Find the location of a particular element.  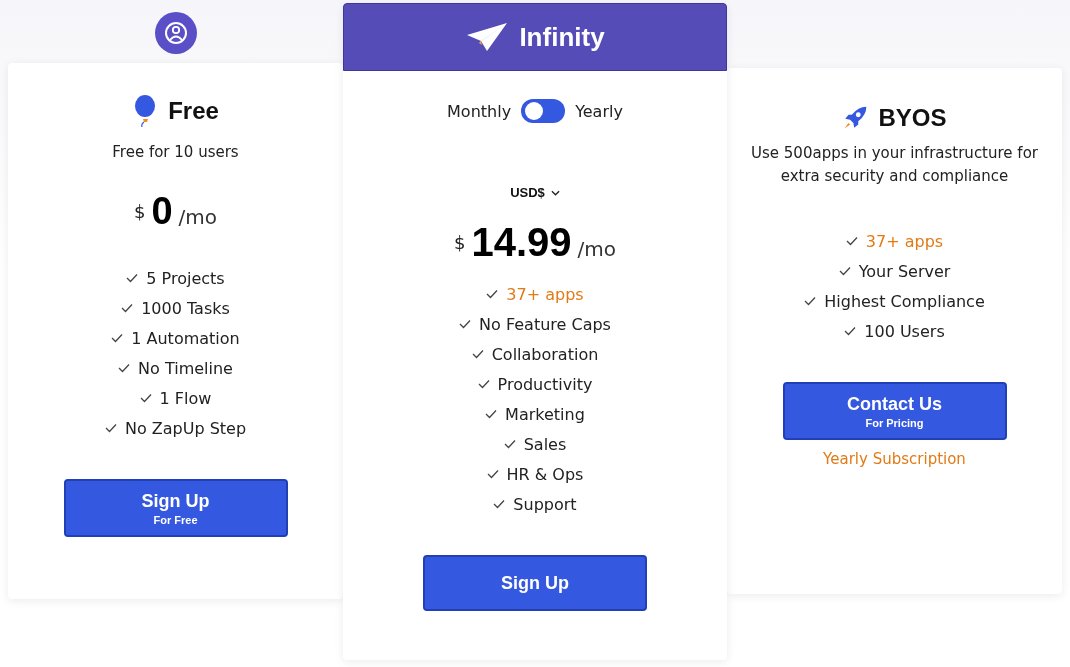

plan-description: Free for 10 users is located at coordinates (175, 152).